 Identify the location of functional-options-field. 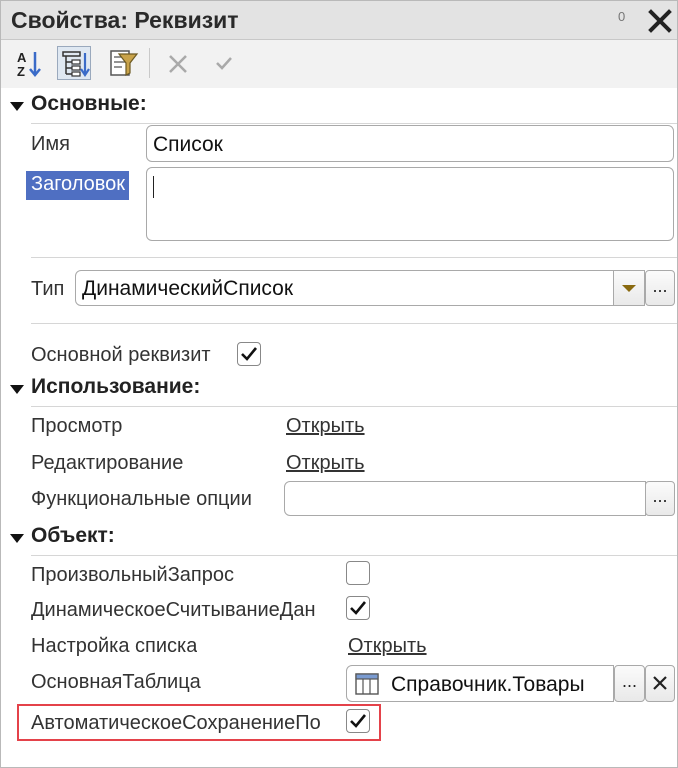
(465, 498).